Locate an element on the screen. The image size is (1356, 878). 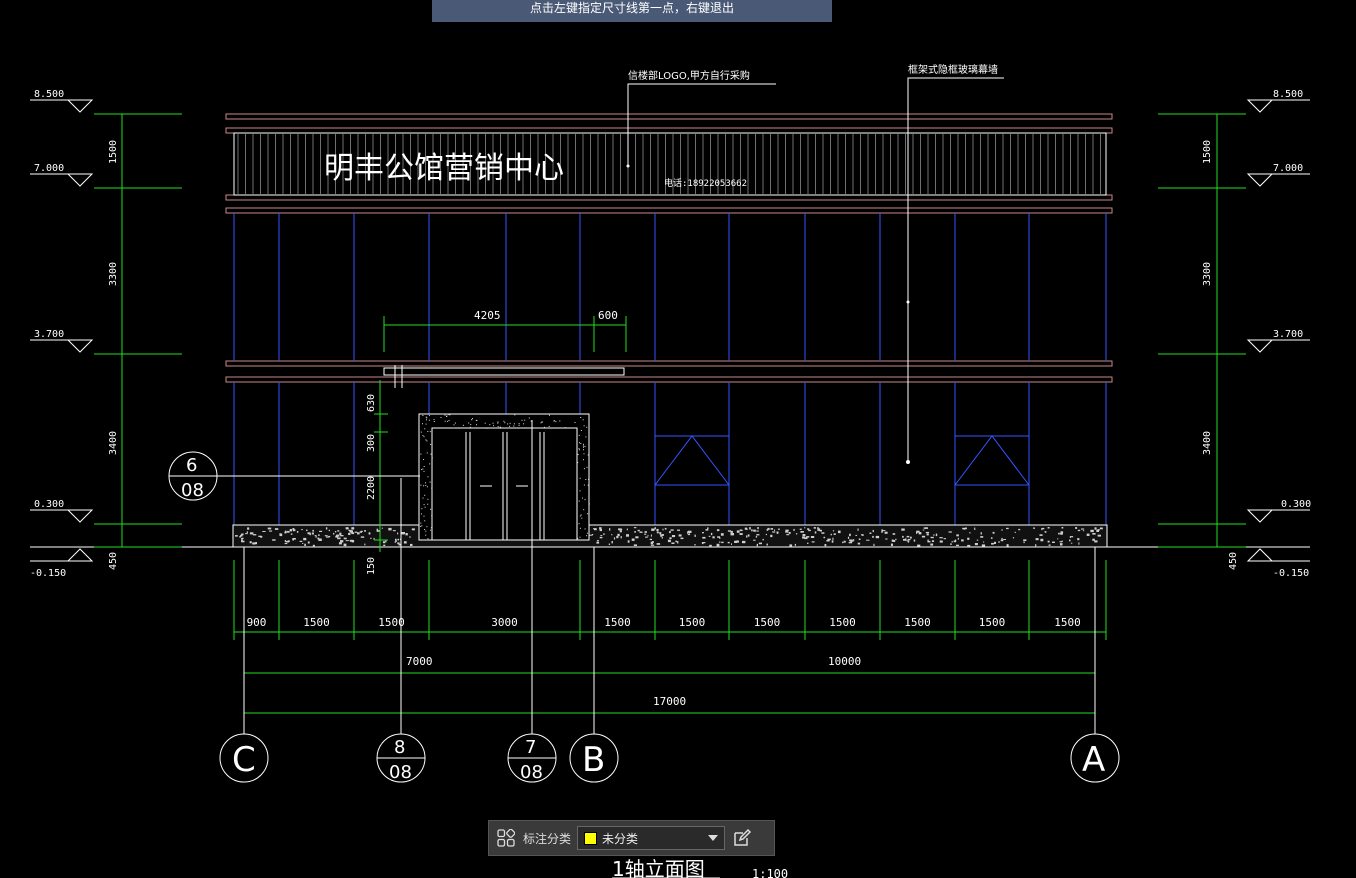
elev-left-3700: 3.700 is located at coordinates (49, 334).